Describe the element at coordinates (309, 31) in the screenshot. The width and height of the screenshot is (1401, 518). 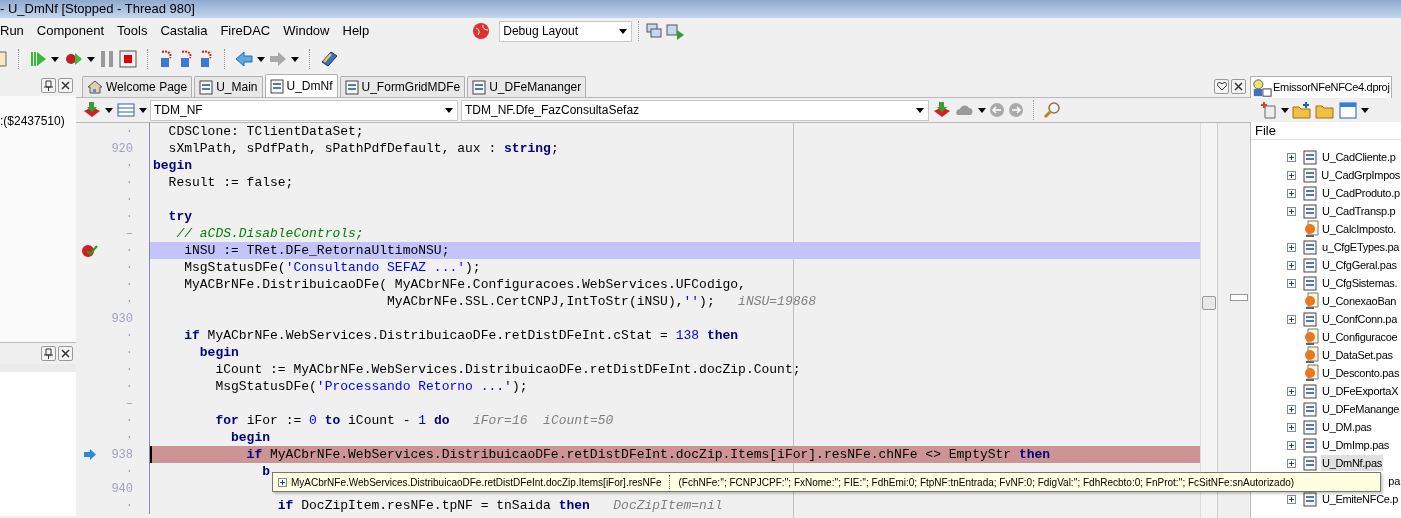
I see `menu-item: Window` at that location.